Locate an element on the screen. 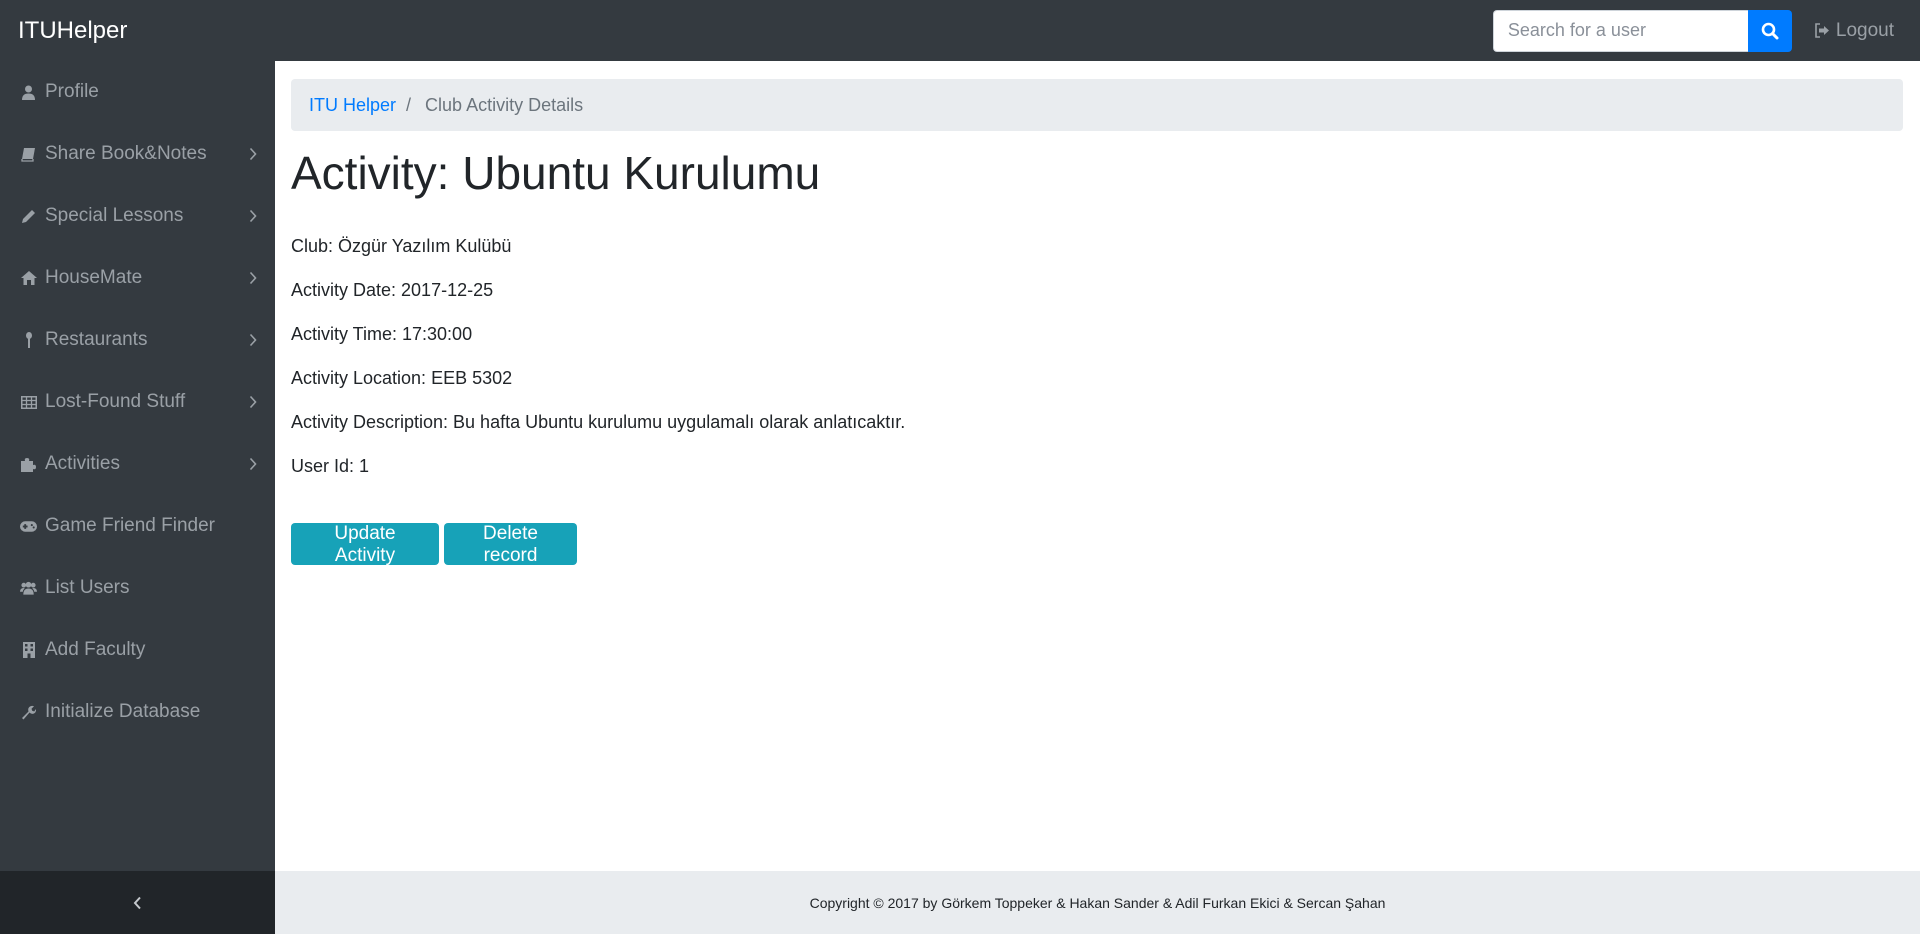 The image size is (1920, 934). sidebar-toggle-button is located at coordinates (137, 902).